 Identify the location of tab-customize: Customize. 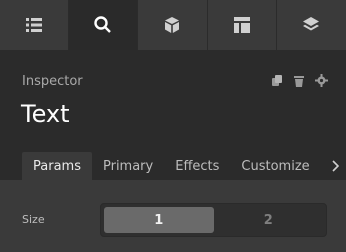
(275, 166).